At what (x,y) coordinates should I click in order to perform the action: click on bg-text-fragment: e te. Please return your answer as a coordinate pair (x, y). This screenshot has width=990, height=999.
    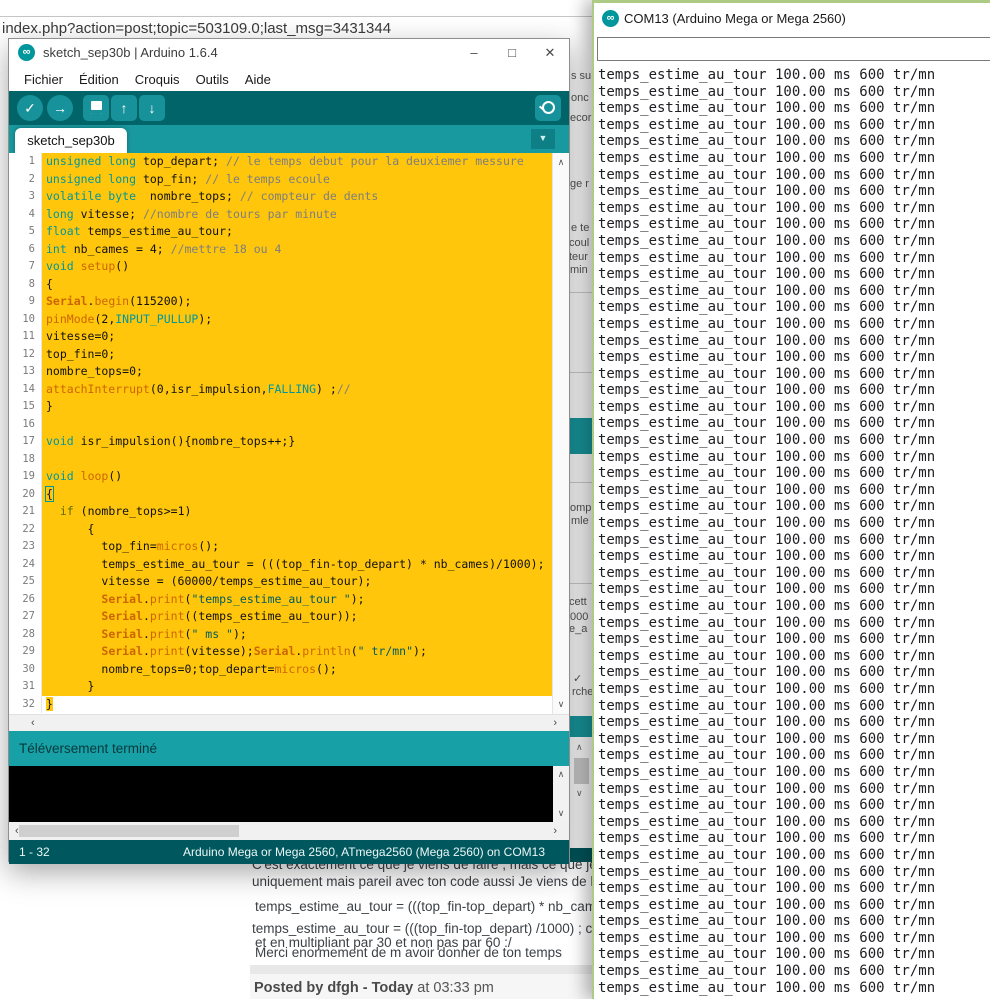
    Looking at the image, I should click on (580, 228).